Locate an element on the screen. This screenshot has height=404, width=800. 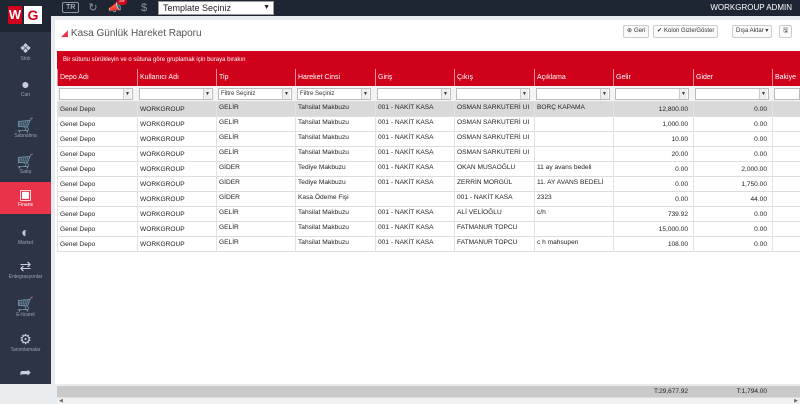
column-toggle-button: ✔ Kolon Gizle/Göster is located at coordinates (686, 31).